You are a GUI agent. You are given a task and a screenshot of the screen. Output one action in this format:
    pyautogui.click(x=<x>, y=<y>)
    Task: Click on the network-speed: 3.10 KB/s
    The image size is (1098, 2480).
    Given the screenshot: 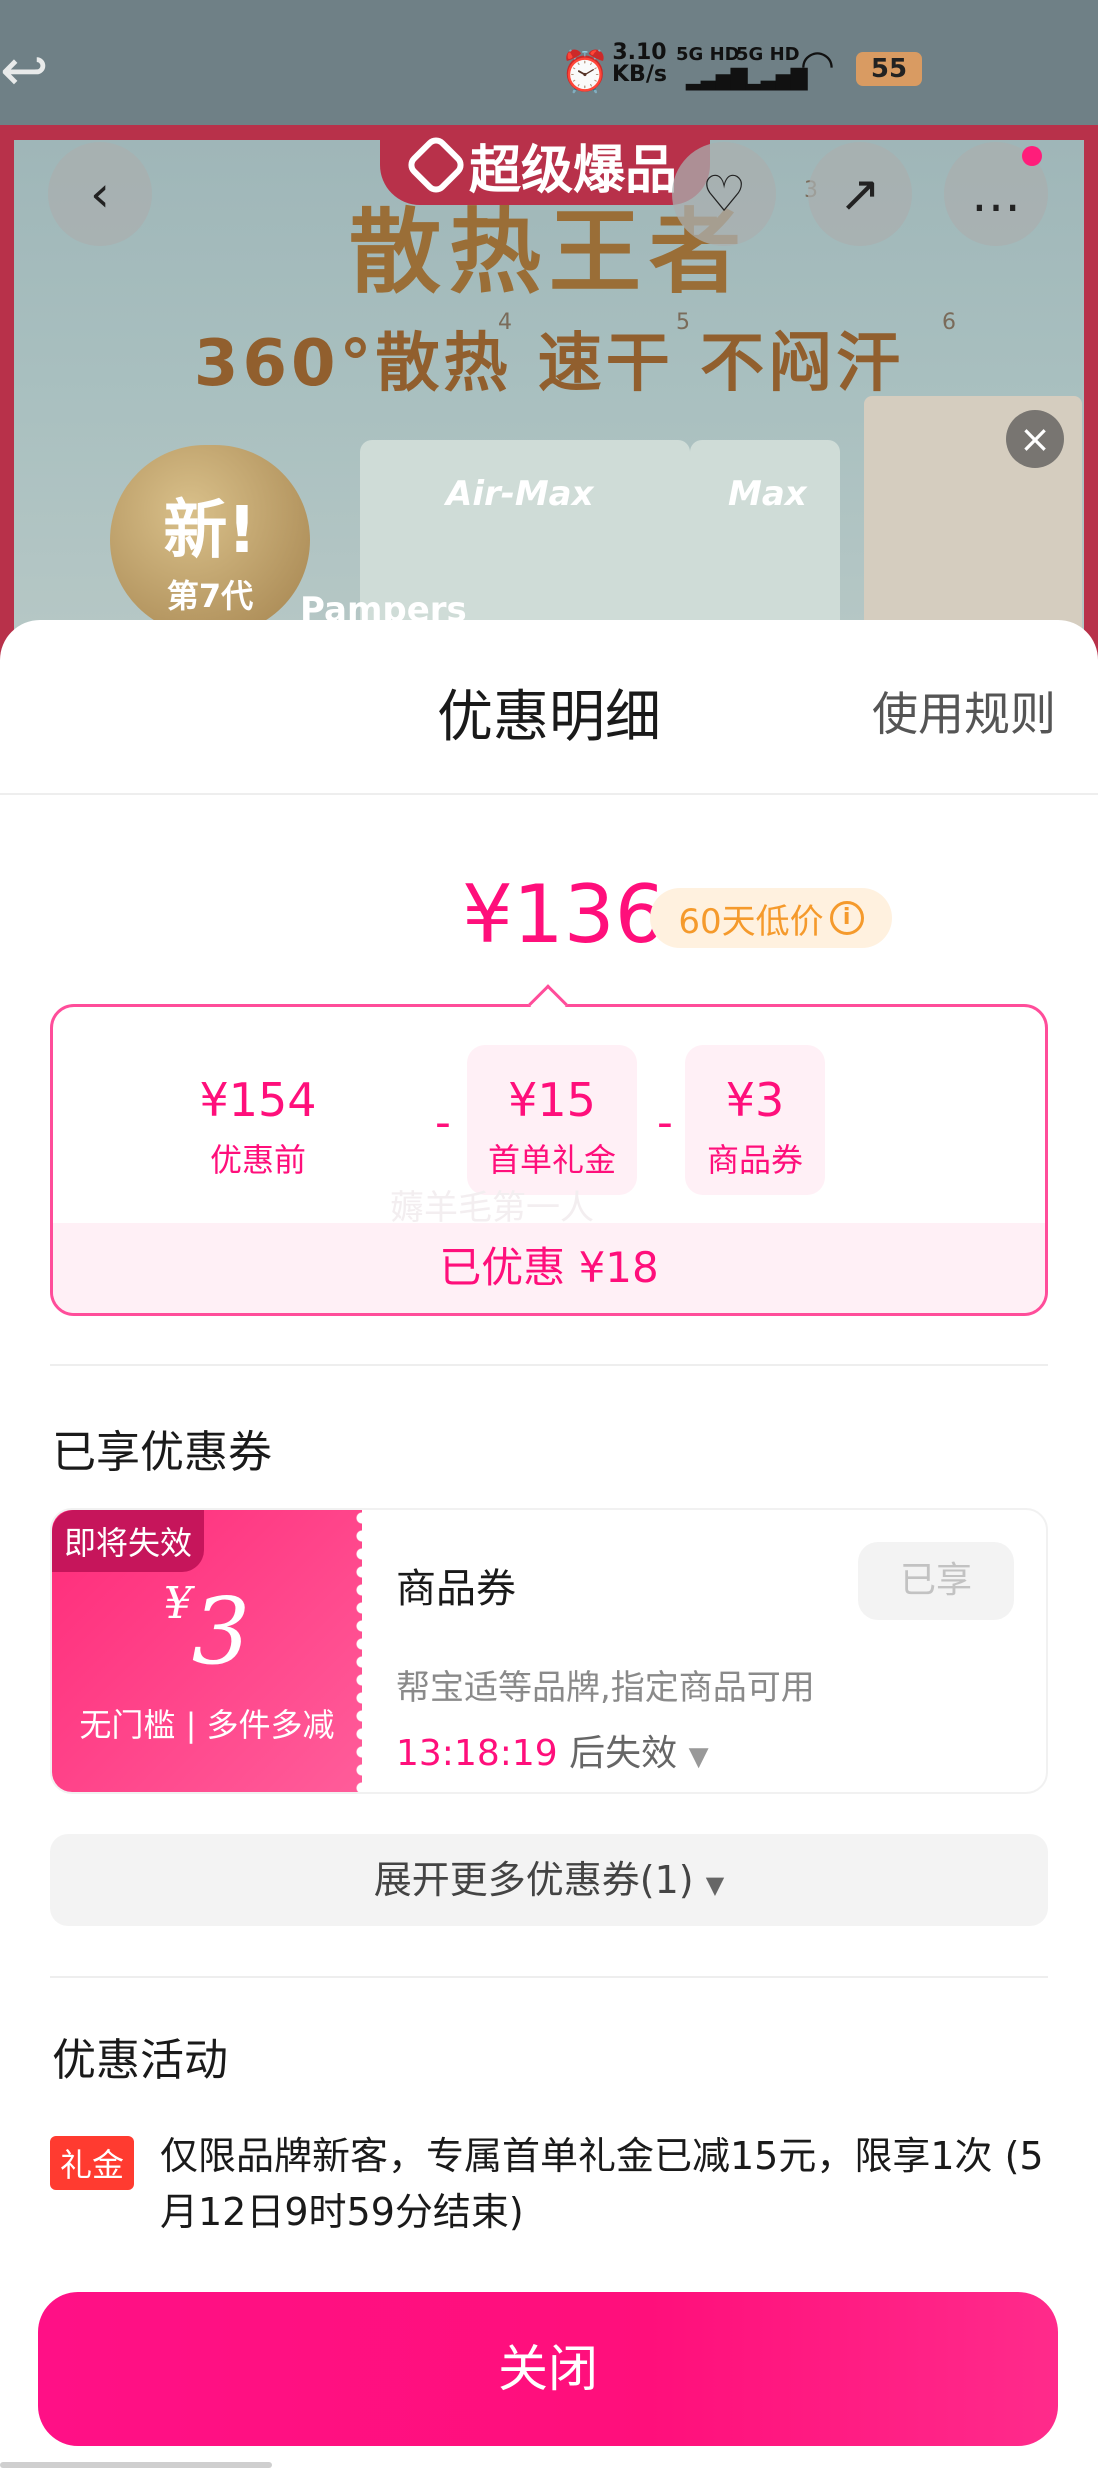 What is the action you would take?
    pyautogui.click(x=639, y=64)
    